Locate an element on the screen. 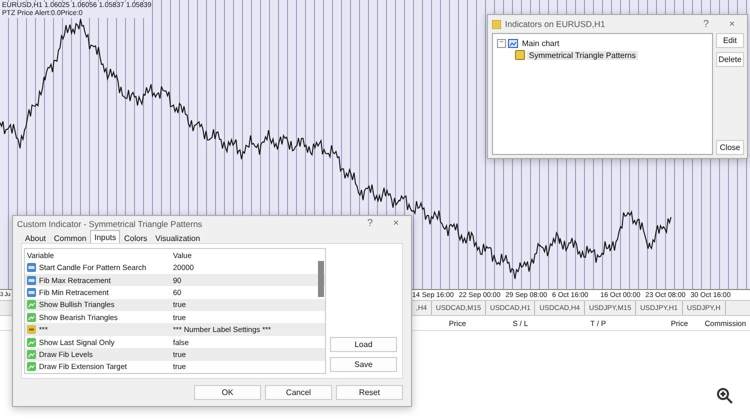 This screenshot has width=750, height=419. dialog-button: OK is located at coordinates (227, 392).